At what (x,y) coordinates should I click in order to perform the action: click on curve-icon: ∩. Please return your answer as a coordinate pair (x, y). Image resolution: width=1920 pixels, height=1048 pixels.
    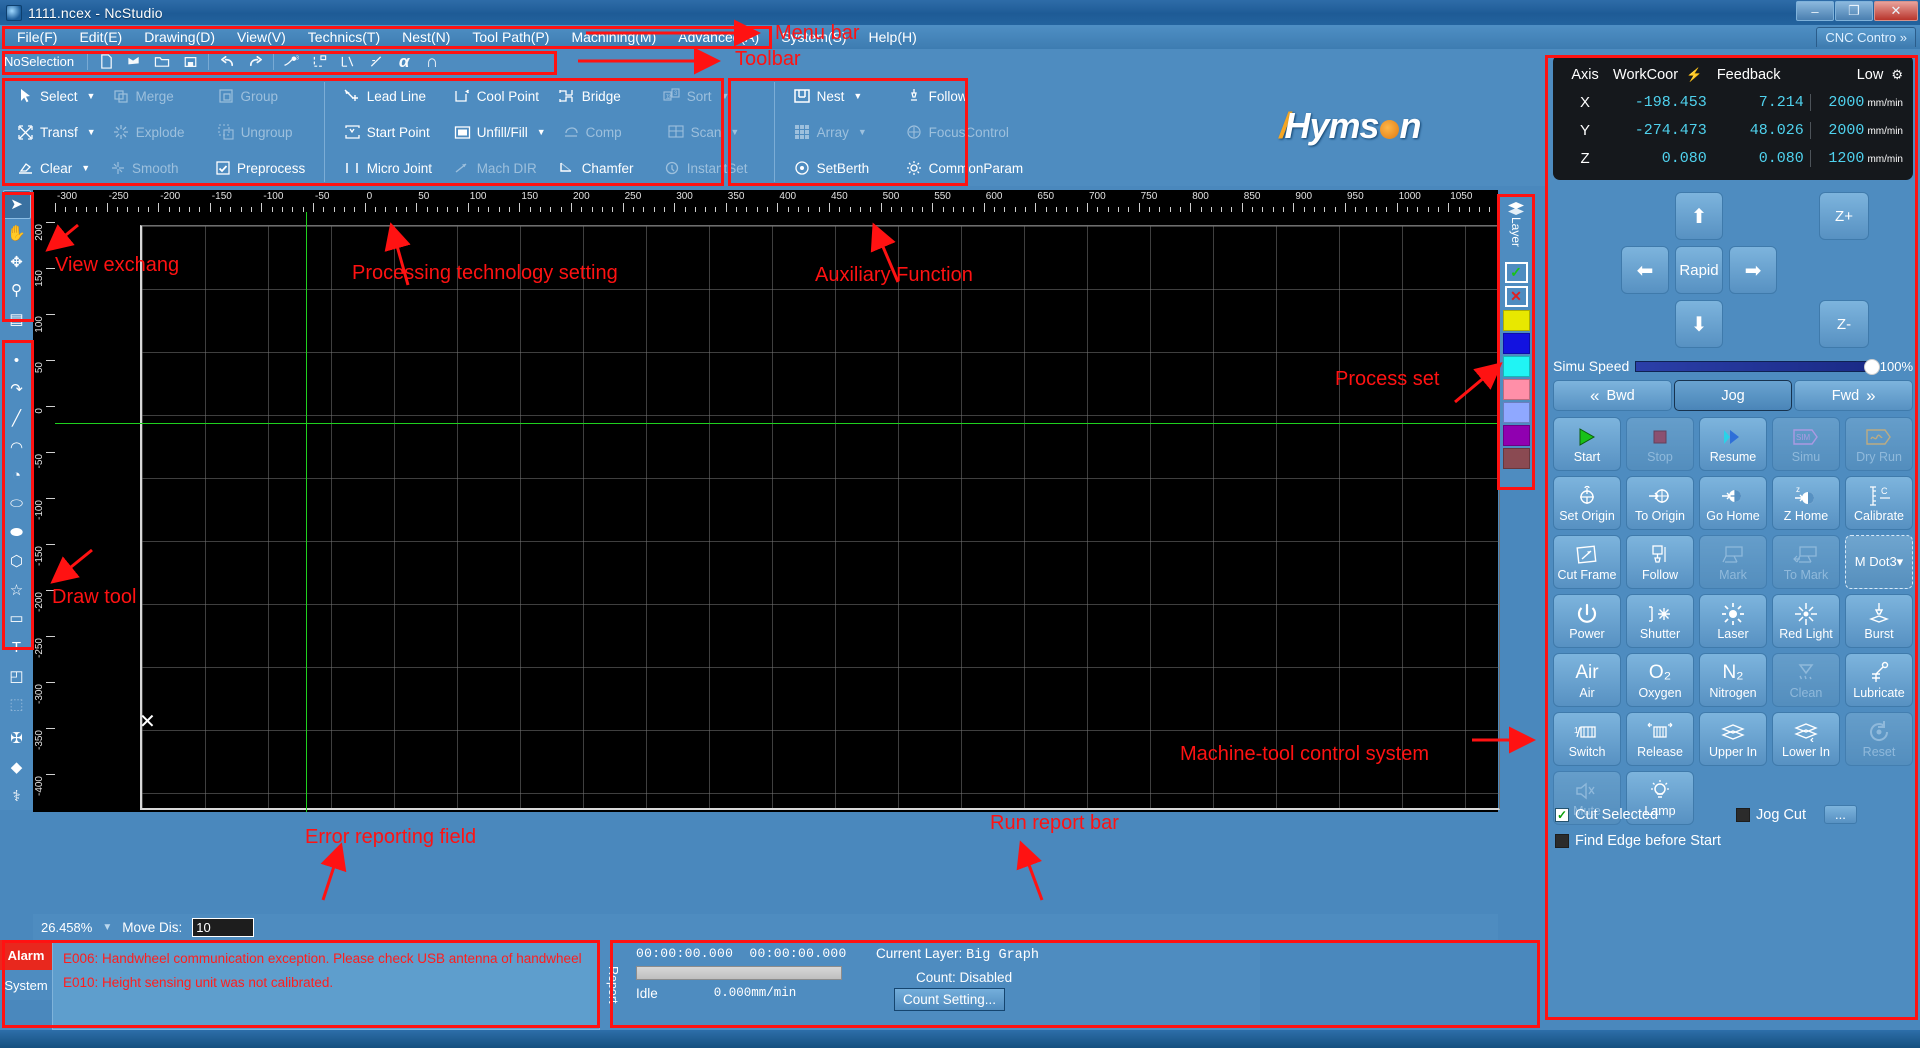
    Looking at the image, I should click on (432, 61).